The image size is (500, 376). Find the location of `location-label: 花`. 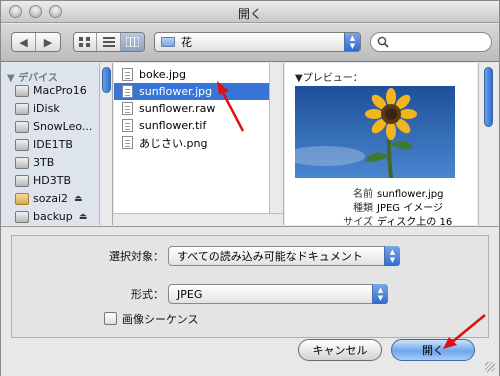

location-label: 花 is located at coordinates (186, 42).